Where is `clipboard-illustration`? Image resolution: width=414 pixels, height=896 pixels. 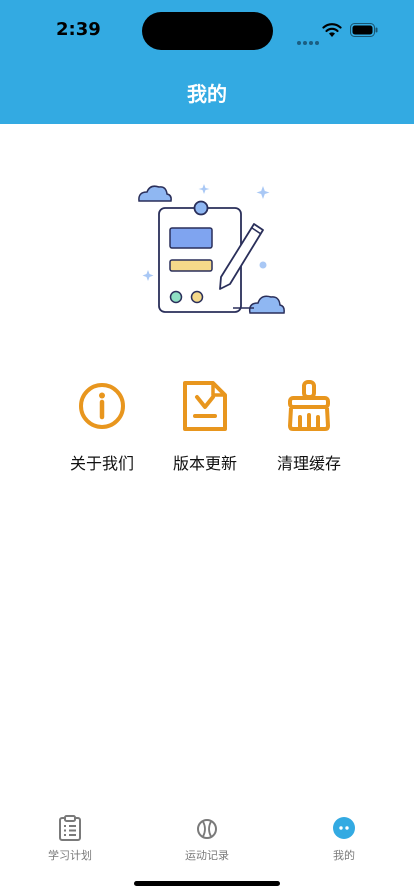
clipboard-illustration is located at coordinates (211, 249).